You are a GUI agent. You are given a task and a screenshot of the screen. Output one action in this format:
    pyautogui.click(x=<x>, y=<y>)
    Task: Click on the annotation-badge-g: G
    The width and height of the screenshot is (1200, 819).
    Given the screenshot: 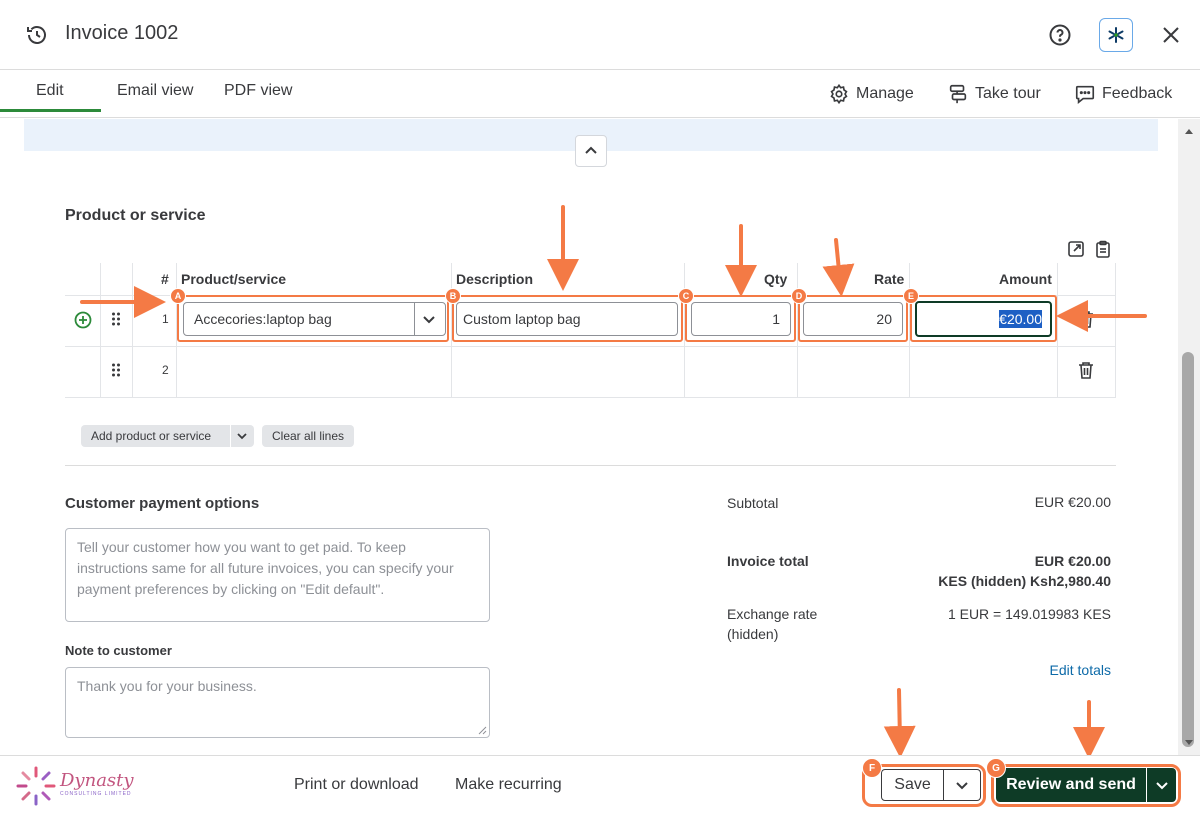 What is the action you would take?
    pyautogui.click(x=996, y=768)
    